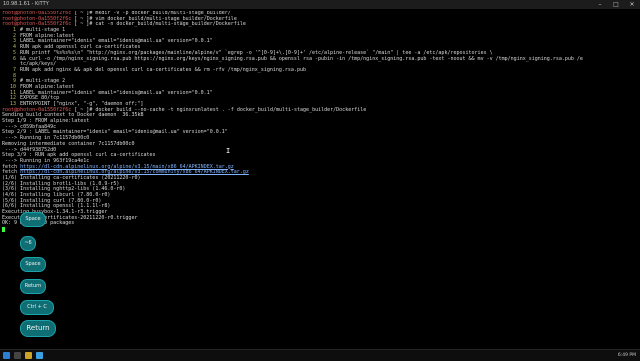 Image resolution: width=640 pixels, height=361 pixels. I want to click on terminal-cursor, so click(3, 230).